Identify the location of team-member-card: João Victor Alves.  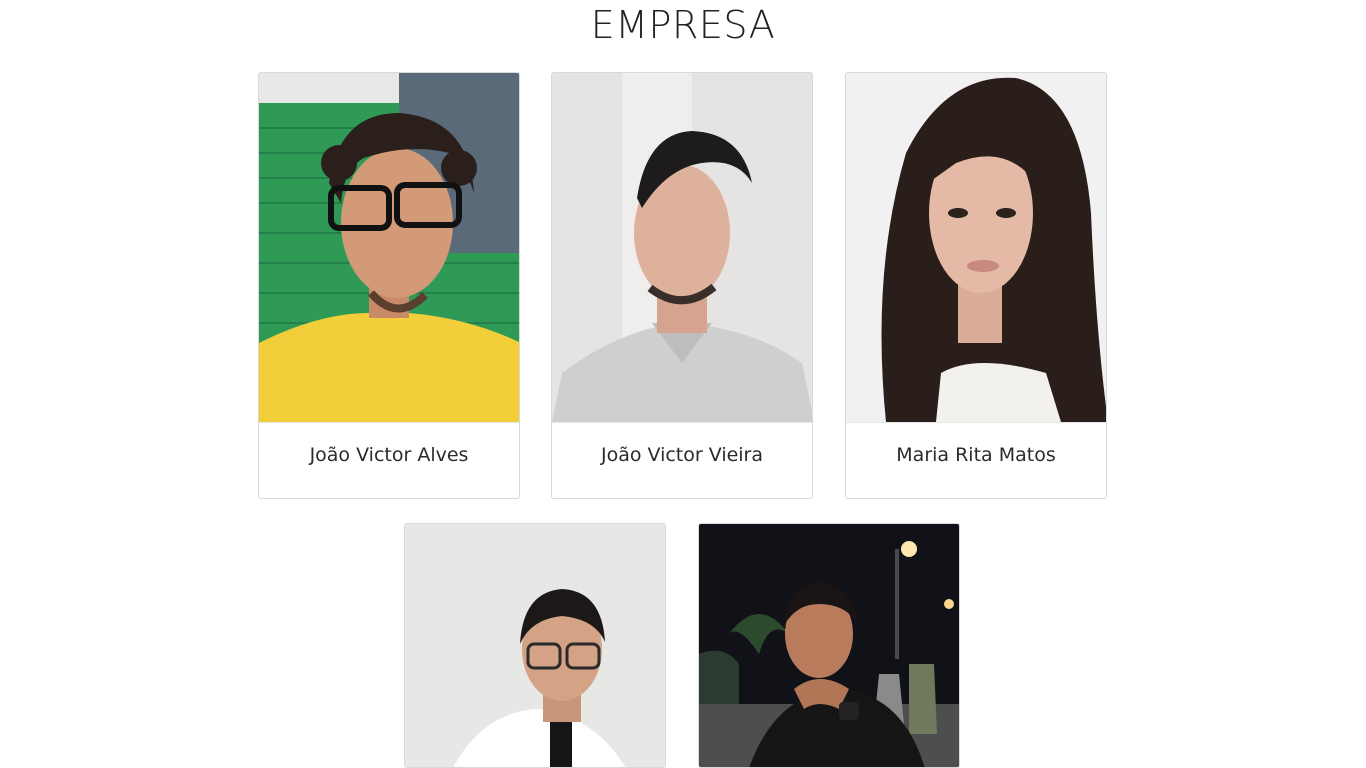
(389, 285).